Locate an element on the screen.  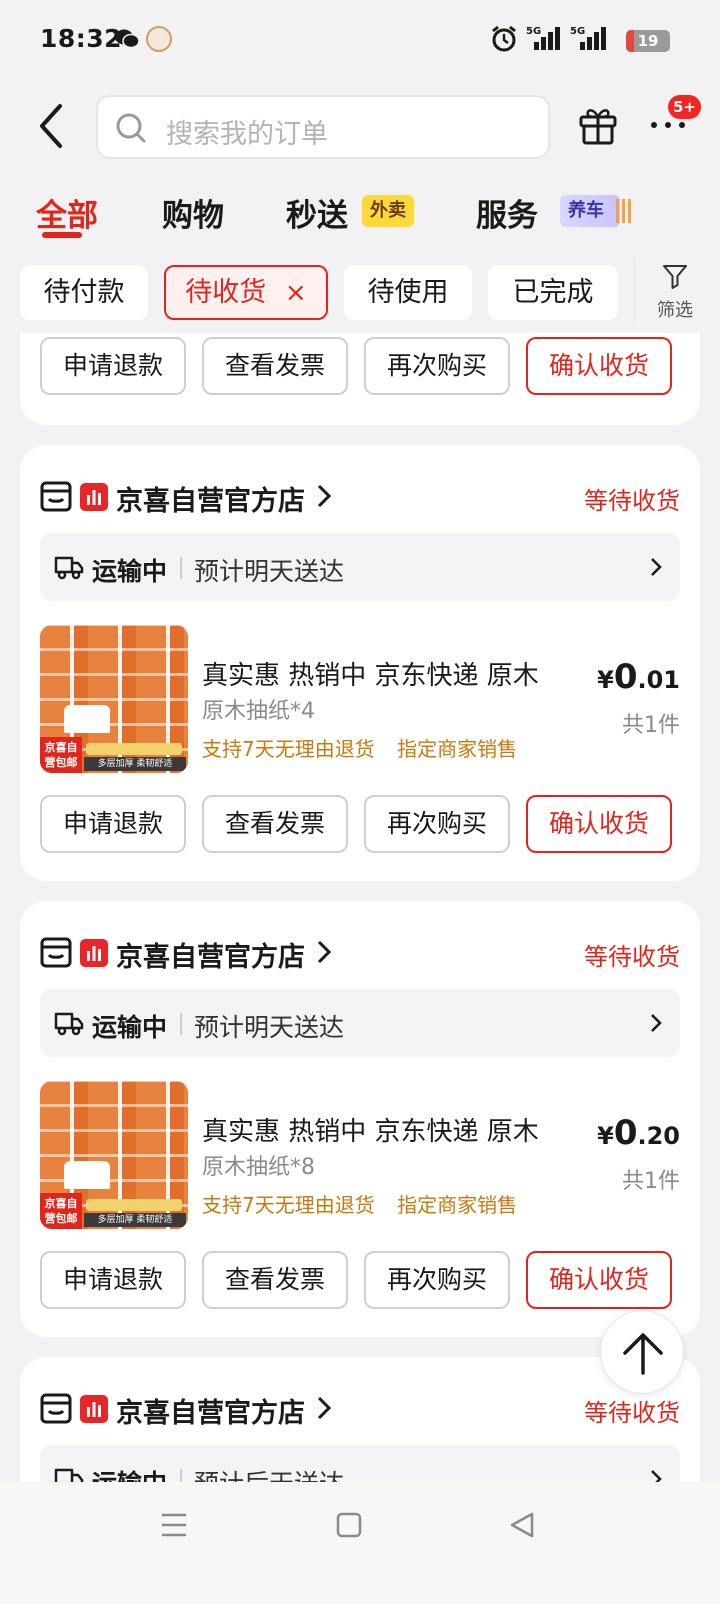
product-service-tags: 支持7天无理由退货 指定商家销售 is located at coordinates (367, 747).